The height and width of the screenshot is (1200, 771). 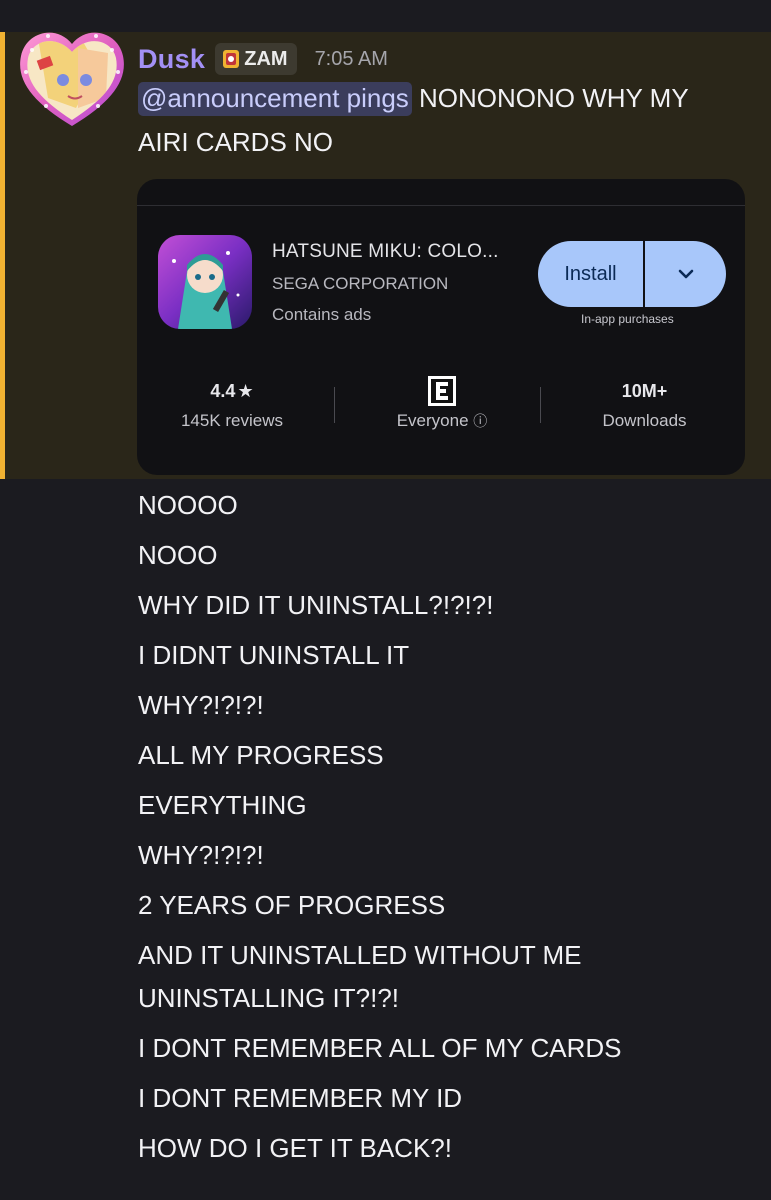 What do you see at coordinates (2, 255) in the screenshot?
I see `mention-highlight-bar` at bounding box center [2, 255].